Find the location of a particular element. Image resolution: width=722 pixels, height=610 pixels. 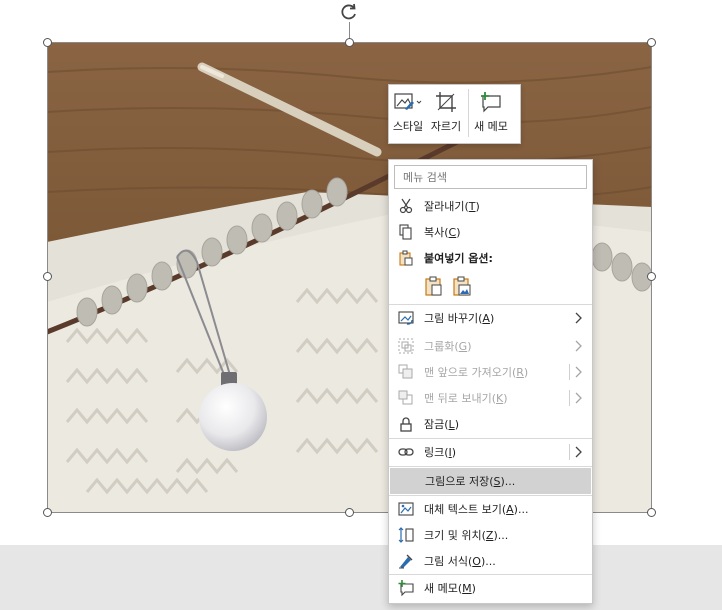

new-note-label: 새 메모 is located at coordinates (491, 126).